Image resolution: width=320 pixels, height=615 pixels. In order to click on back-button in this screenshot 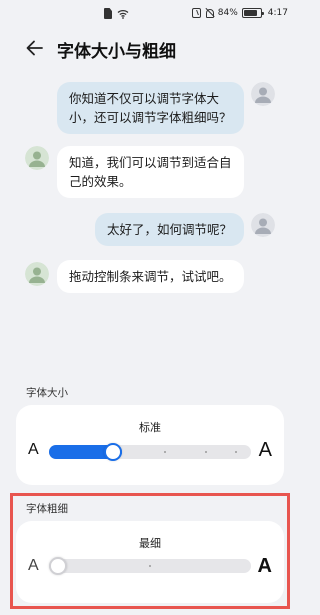, I will do `click(35, 48)`.